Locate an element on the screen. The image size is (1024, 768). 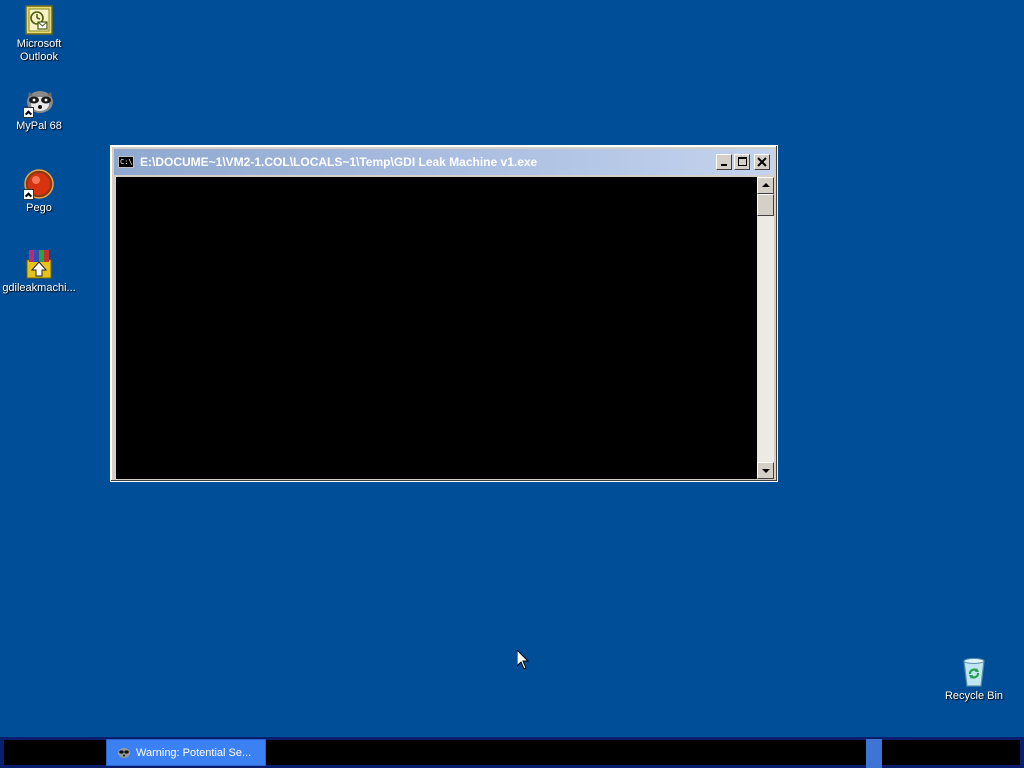
warning-app-icon is located at coordinates (124, 753).